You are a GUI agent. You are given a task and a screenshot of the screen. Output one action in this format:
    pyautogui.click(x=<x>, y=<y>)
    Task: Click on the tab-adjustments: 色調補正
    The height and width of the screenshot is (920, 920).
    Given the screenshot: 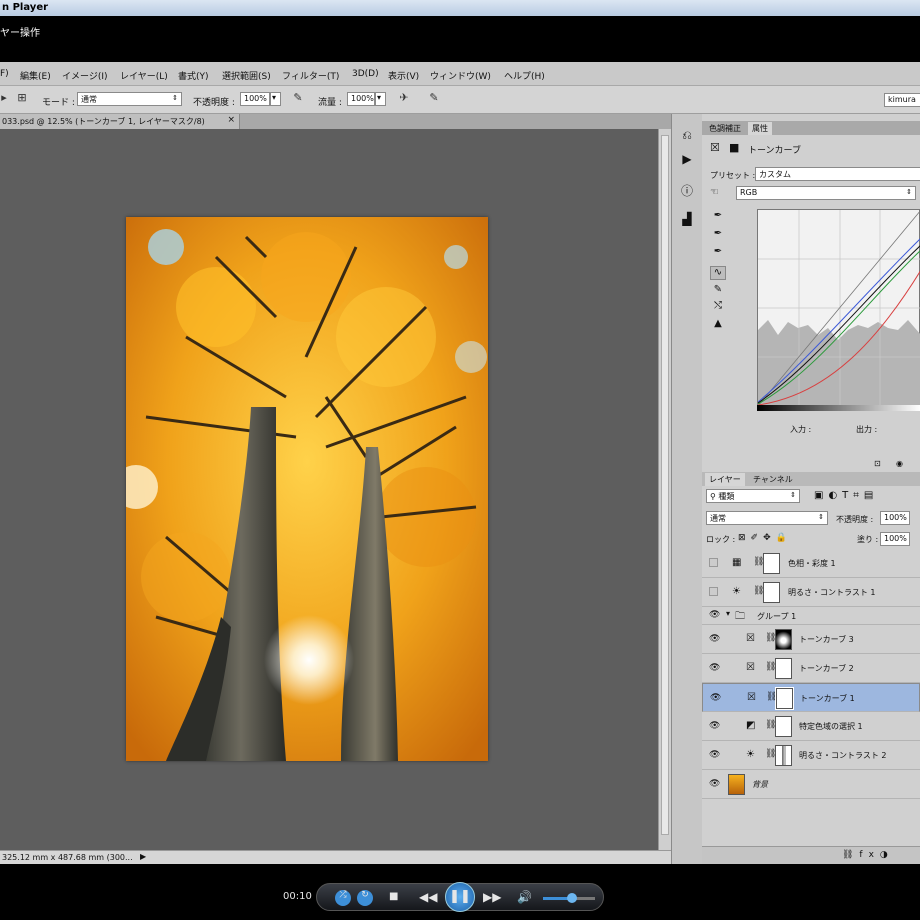 What is the action you would take?
    pyautogui.click(x=725, y=128)
    